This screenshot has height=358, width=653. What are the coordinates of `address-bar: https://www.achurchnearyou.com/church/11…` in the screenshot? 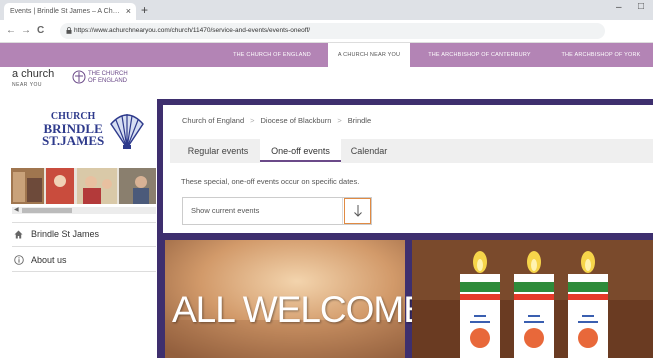 It's located at (332, 31).